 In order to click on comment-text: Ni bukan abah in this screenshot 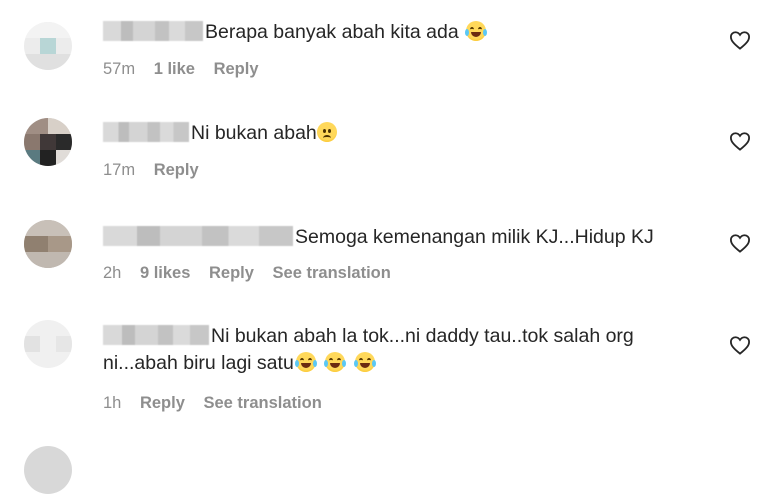, I will do `click(403, 133)`.